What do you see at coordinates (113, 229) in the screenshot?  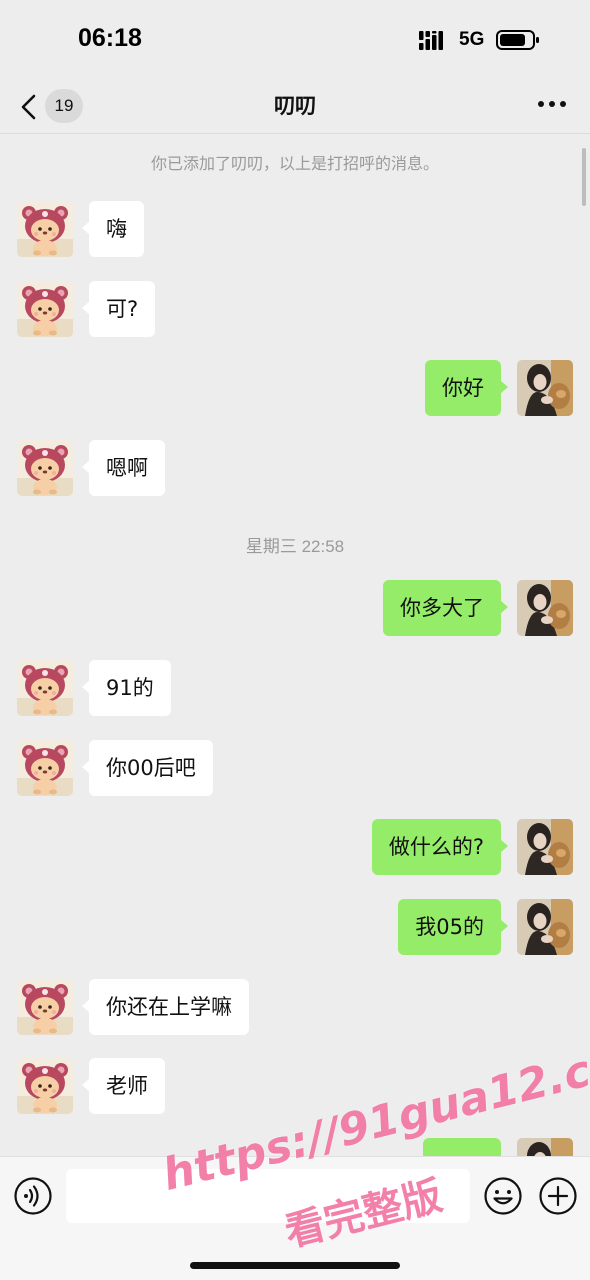 I see `message-bubble: 嗨` at bounding box center [113, 229].